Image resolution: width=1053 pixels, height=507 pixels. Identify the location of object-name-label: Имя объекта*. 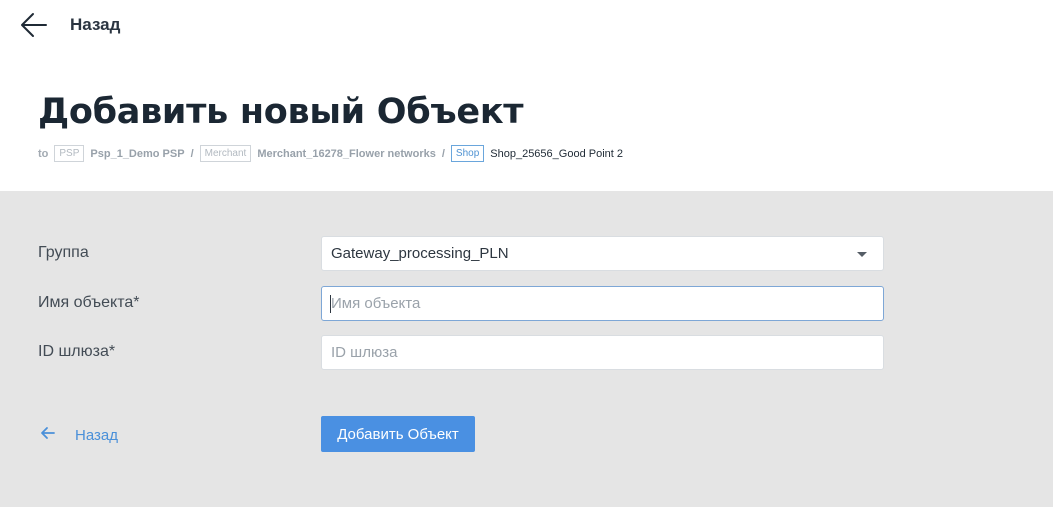
(89, 302).